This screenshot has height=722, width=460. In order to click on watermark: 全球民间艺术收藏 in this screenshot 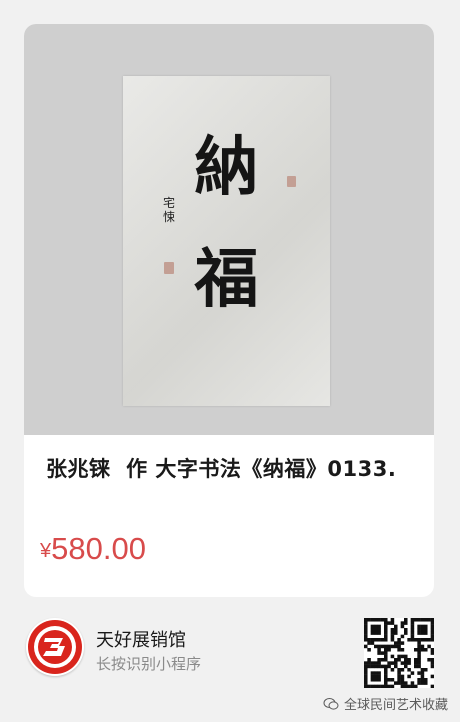, I will do `click(385, 703)`.